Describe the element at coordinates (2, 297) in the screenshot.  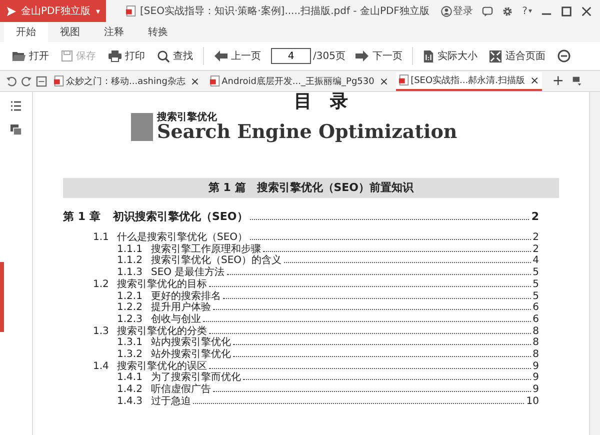
I see `panel-handle` at that location.